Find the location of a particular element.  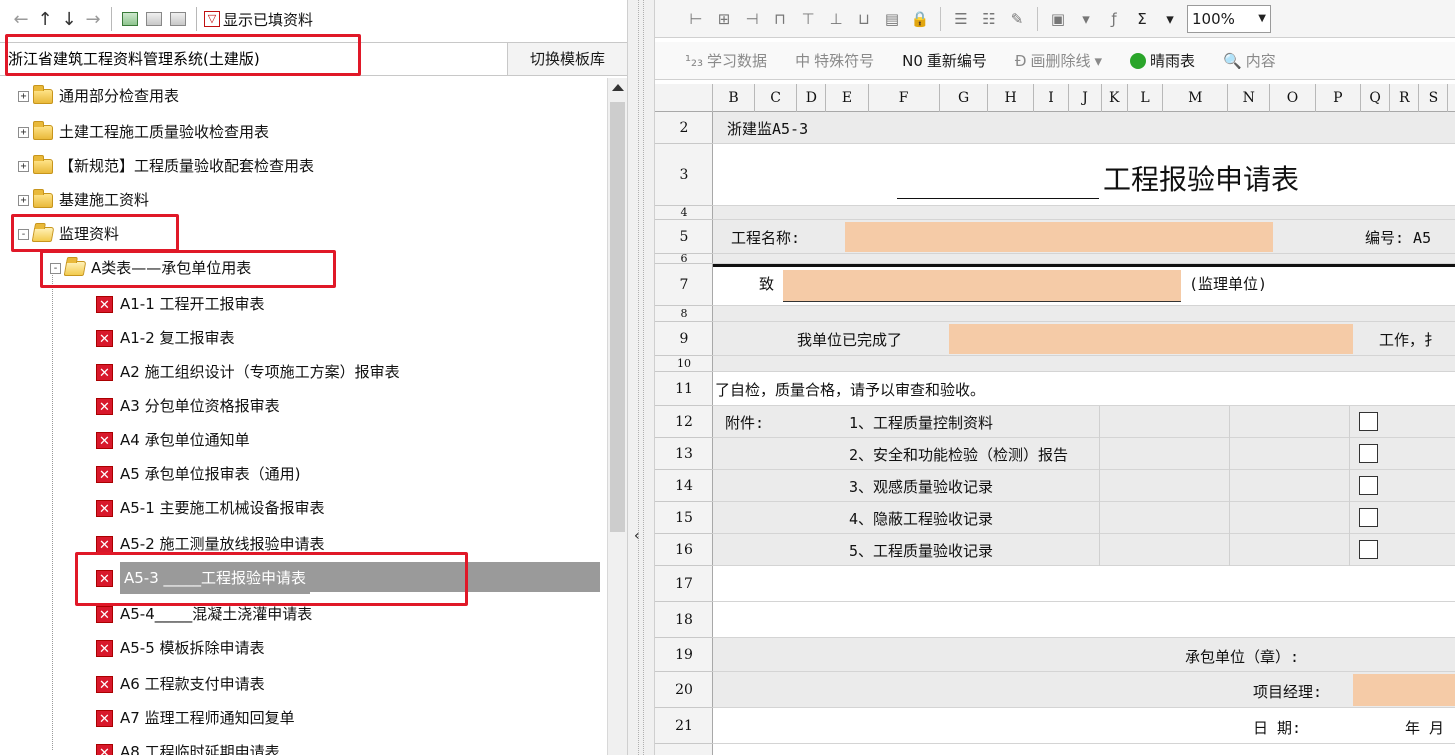

tree-item-a5-4: ✕ A5-4_____混凝土浇灌申请表 is located at coordinates (204, 614).